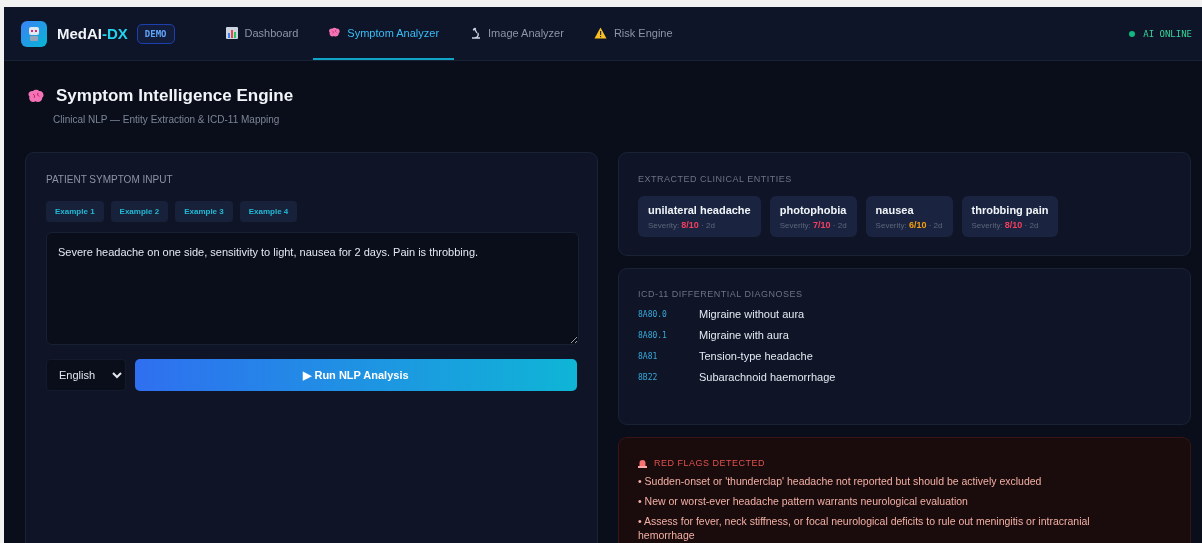 This screenshot has height=543, width=1202. I want to click on nav-tab: Symptom Analyzer, so click(384, 33).